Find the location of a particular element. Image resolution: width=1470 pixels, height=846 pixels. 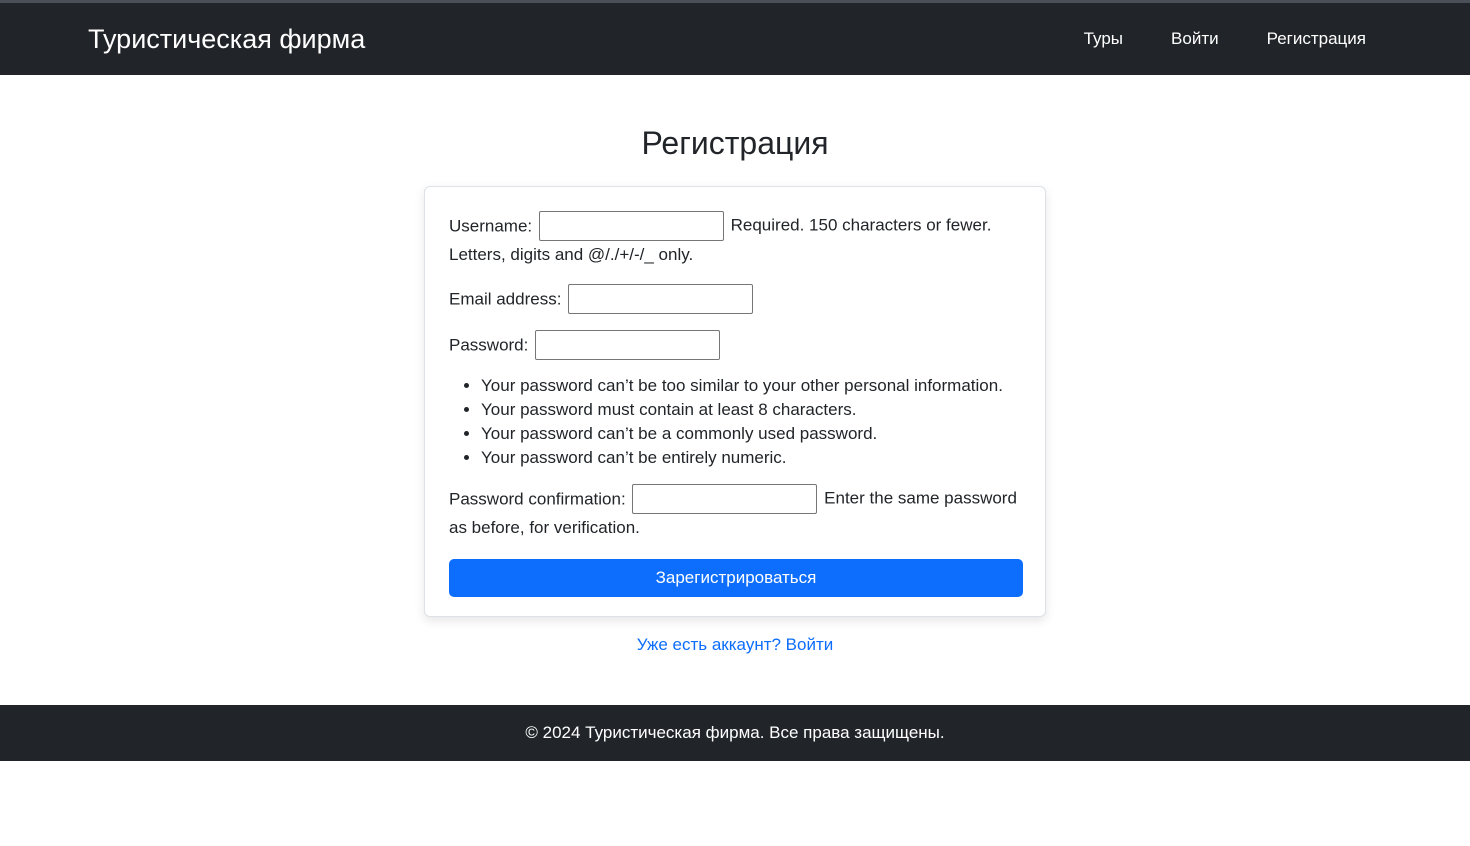

login-link-container: Уже есть аккаунт? Войти is located at coordinates (735, 645).